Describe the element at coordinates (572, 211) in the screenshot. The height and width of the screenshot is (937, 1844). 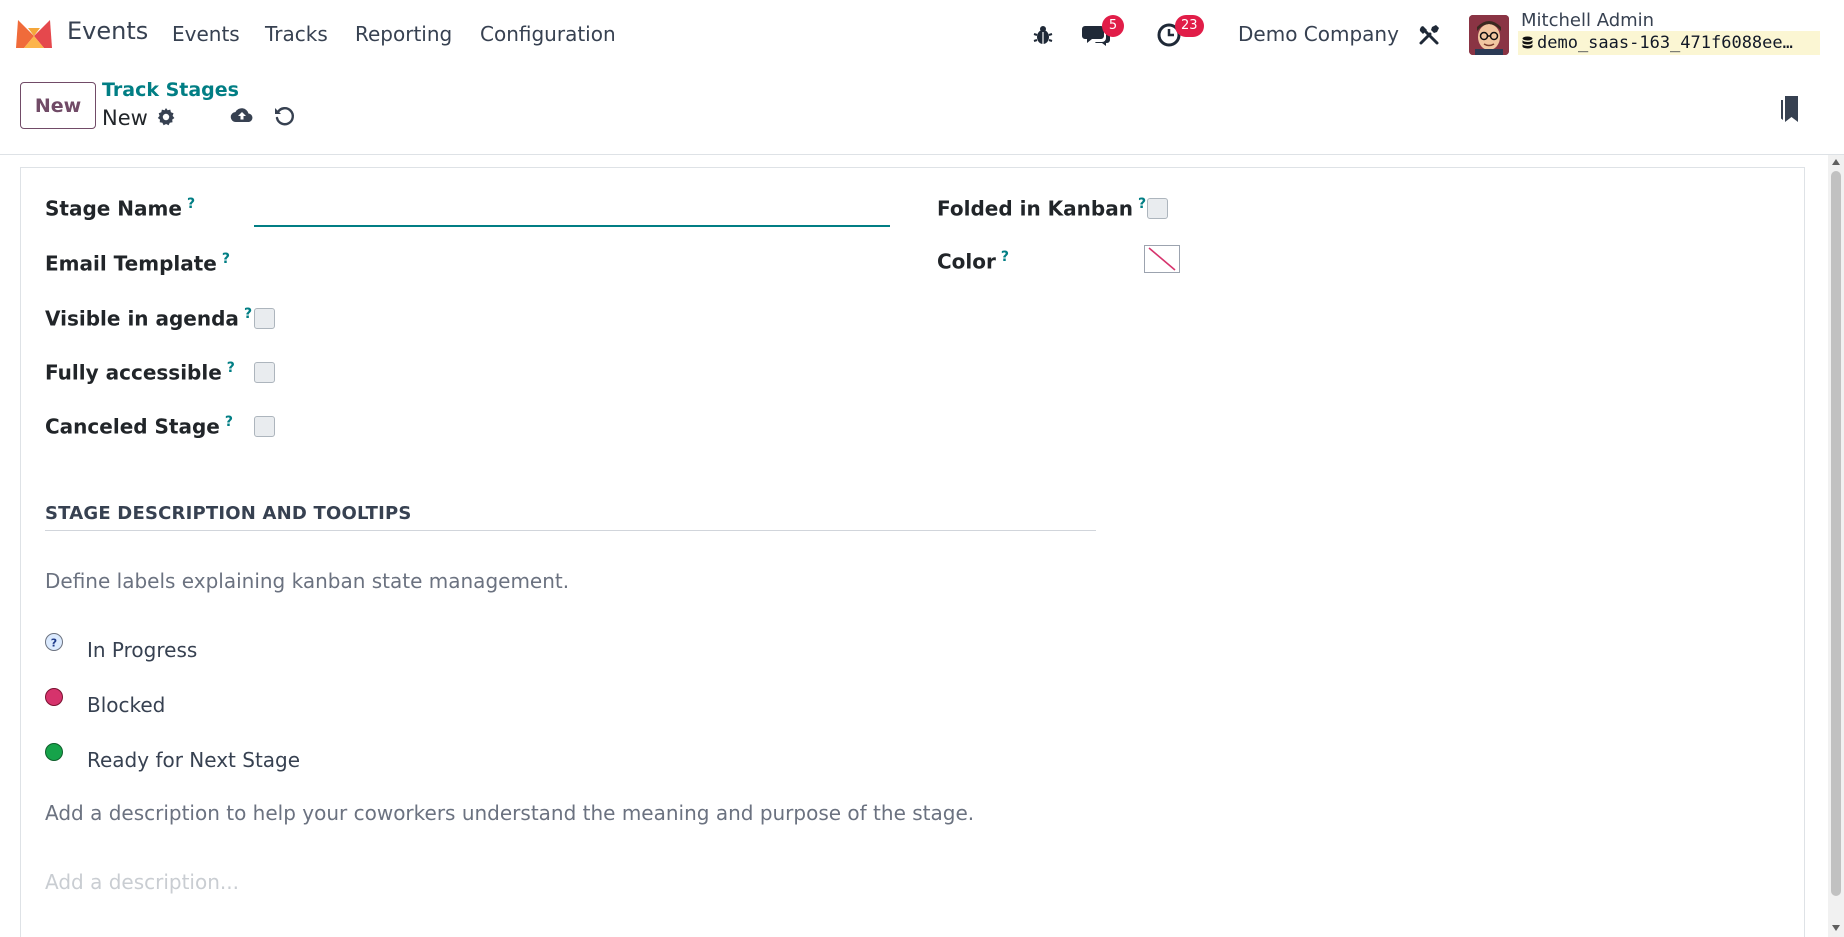
I see `stage-name-input` at that location.